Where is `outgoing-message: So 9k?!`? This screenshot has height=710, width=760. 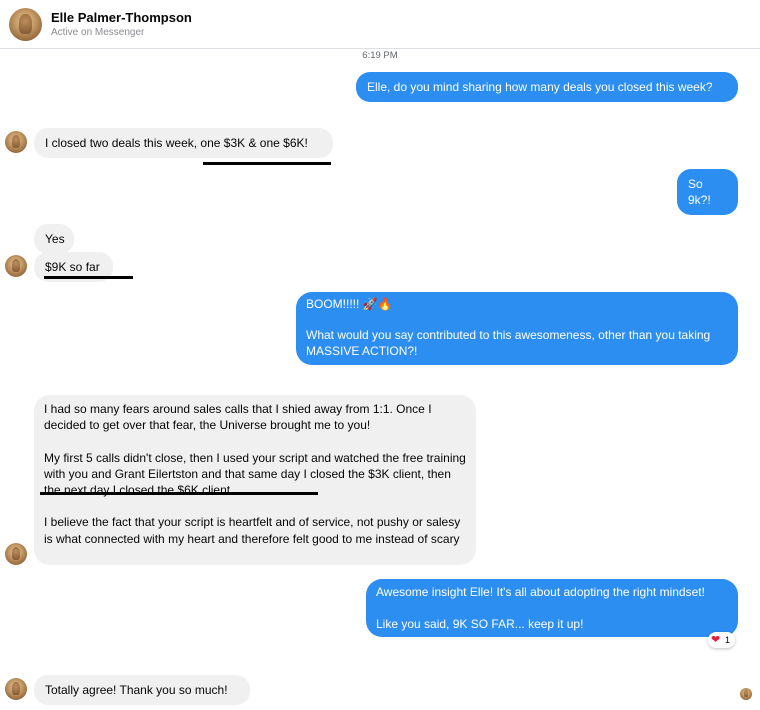
outgoing-message: So 9k?! is located at coordinates (707, 192).